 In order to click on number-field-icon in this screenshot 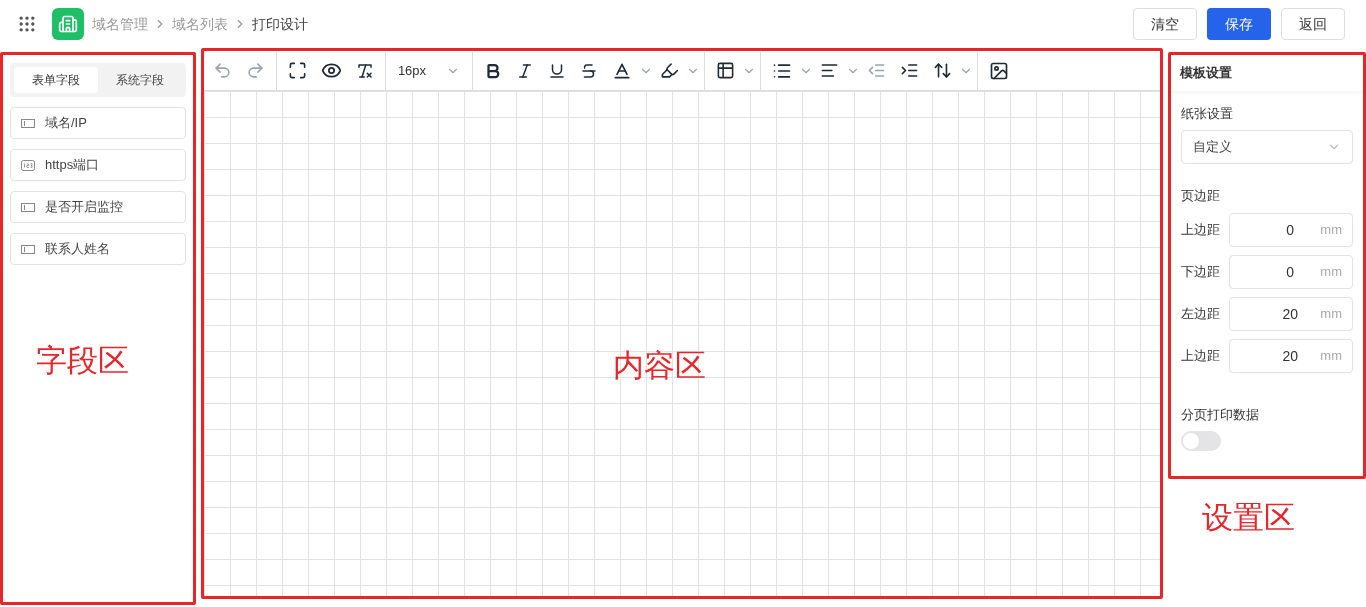, I will do `click(28, 165)`.